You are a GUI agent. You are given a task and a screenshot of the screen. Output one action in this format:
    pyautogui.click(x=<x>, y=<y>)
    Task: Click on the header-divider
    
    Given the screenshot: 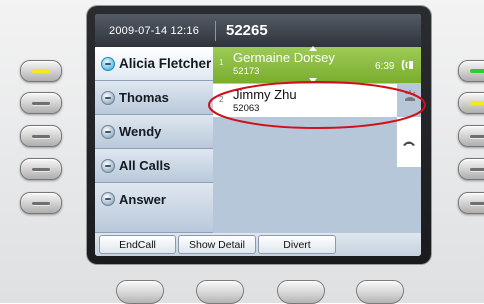 What is the action you would take?
    pyautogui.click(x=215, y=31)
    